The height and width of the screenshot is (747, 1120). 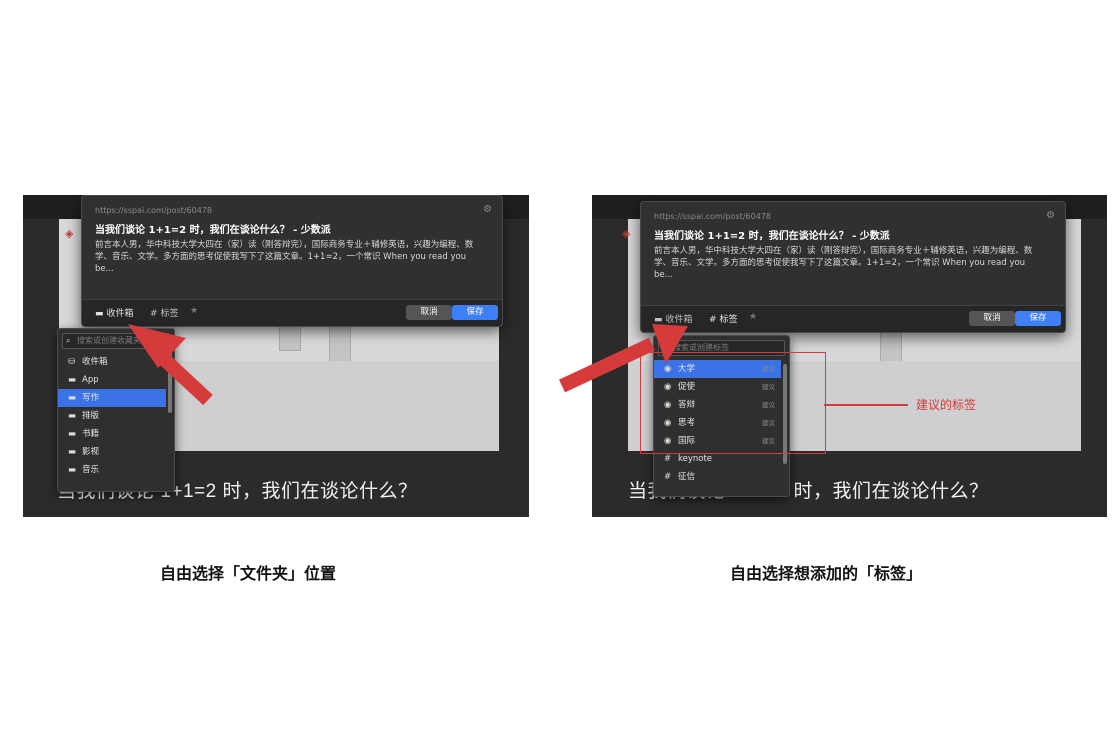 I want to click on suggested-tags-annotation: 建议的标签, so click(x=946, y=405).